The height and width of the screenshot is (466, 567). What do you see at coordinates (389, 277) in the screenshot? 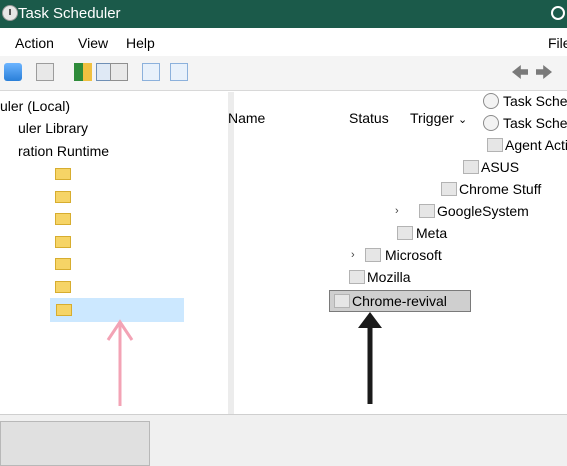
I see `list-item-label: Mozilla` at bounding box center [389, 277].